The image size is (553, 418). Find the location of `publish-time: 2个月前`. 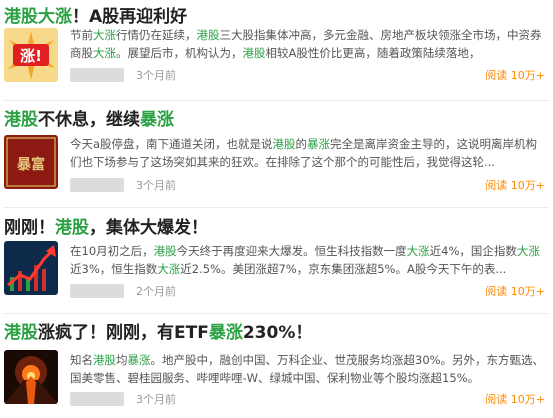

publish-time: 2个月前 is located at coordinates (156, 291).